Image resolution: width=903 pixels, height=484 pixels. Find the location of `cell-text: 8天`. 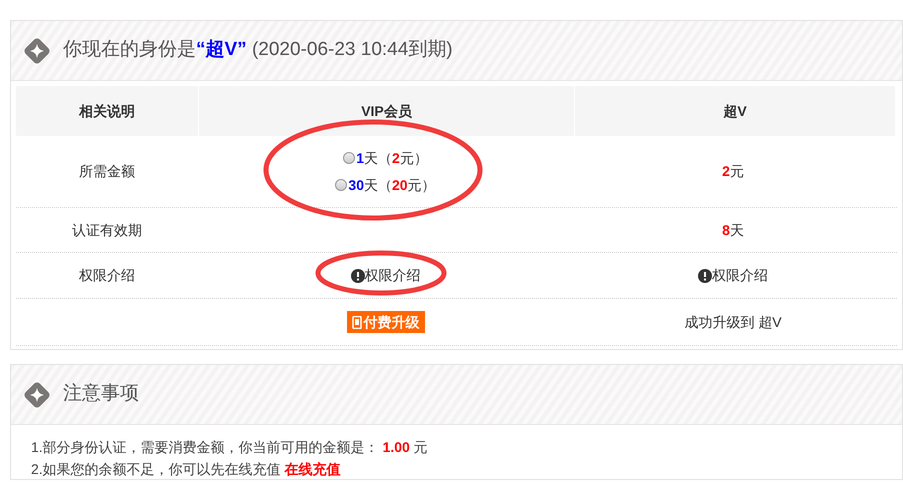

cell-text: 8天 is located at coordinates (733, 230).